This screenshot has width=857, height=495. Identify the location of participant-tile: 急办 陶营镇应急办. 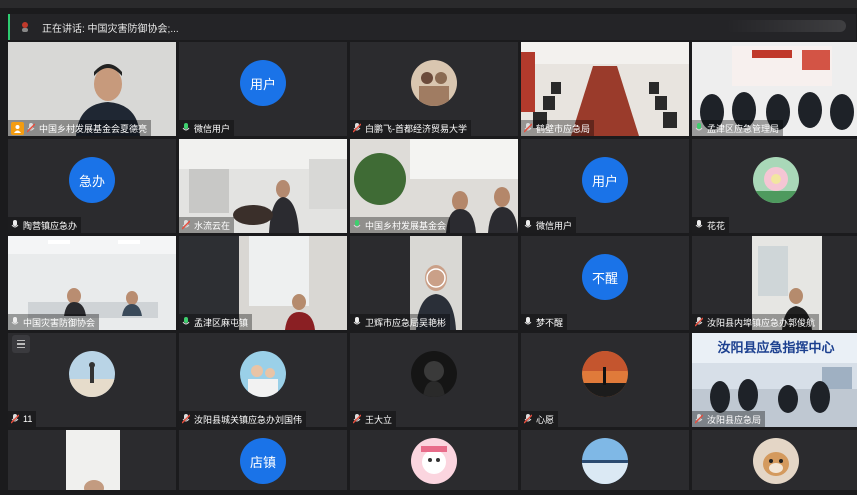
(92, 186).